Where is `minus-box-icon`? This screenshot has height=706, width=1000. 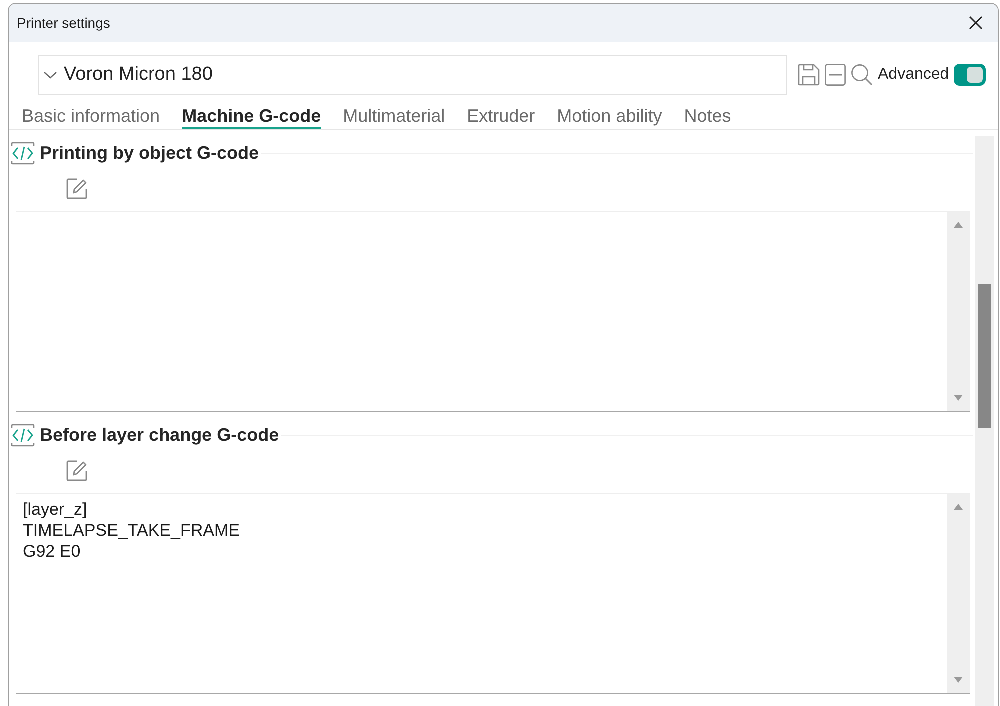 minus-box-icon is located at coordinates (835, 75).